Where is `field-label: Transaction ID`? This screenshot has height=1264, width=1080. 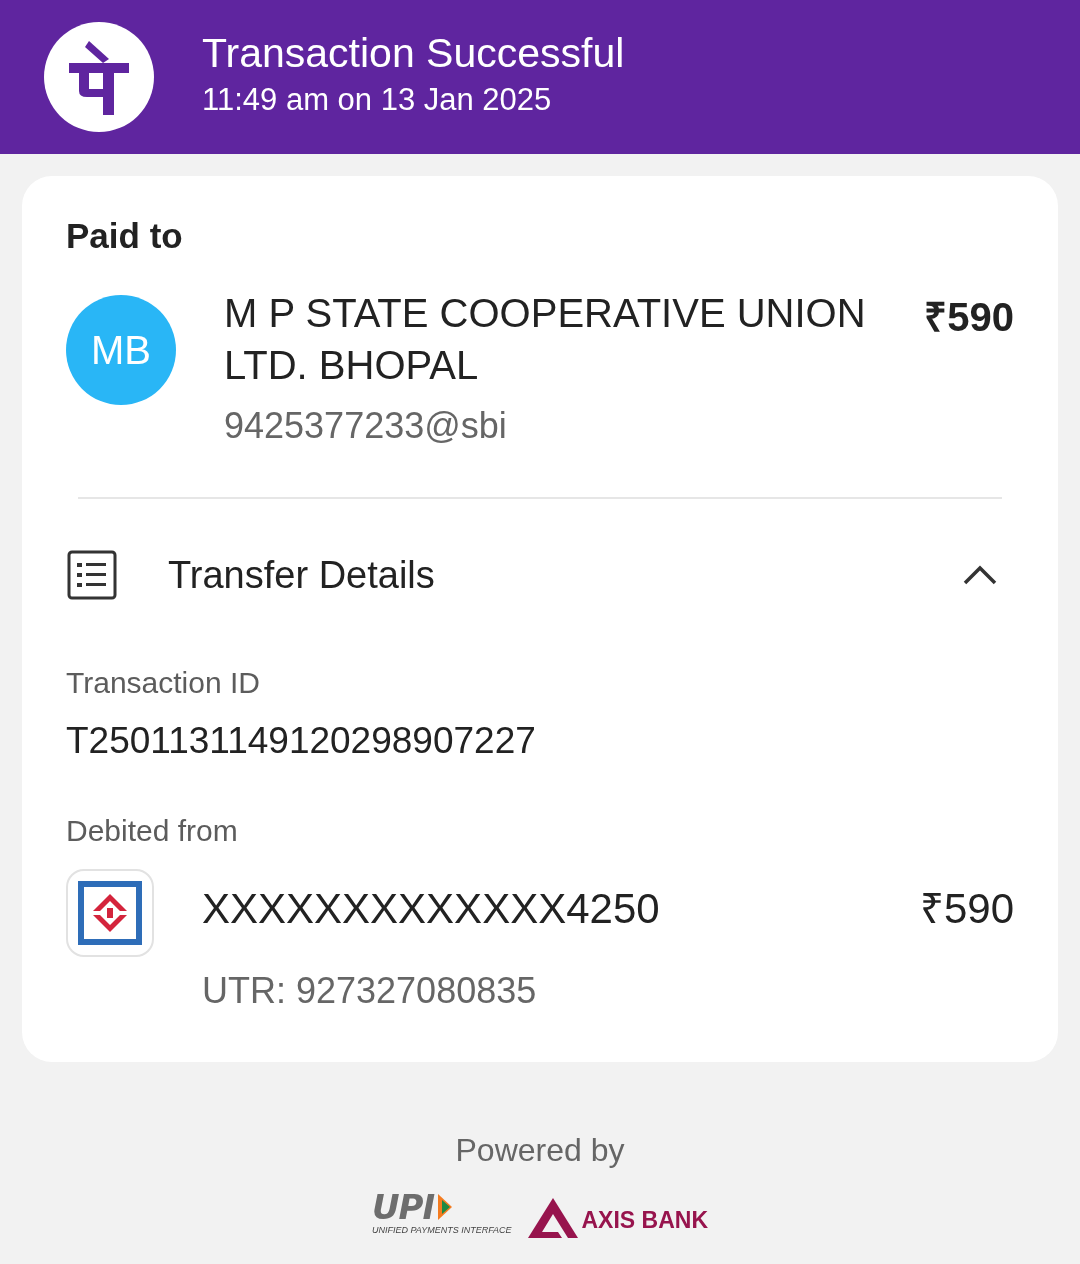
field-label: Transaction ID is located at coordinates (163, 682).